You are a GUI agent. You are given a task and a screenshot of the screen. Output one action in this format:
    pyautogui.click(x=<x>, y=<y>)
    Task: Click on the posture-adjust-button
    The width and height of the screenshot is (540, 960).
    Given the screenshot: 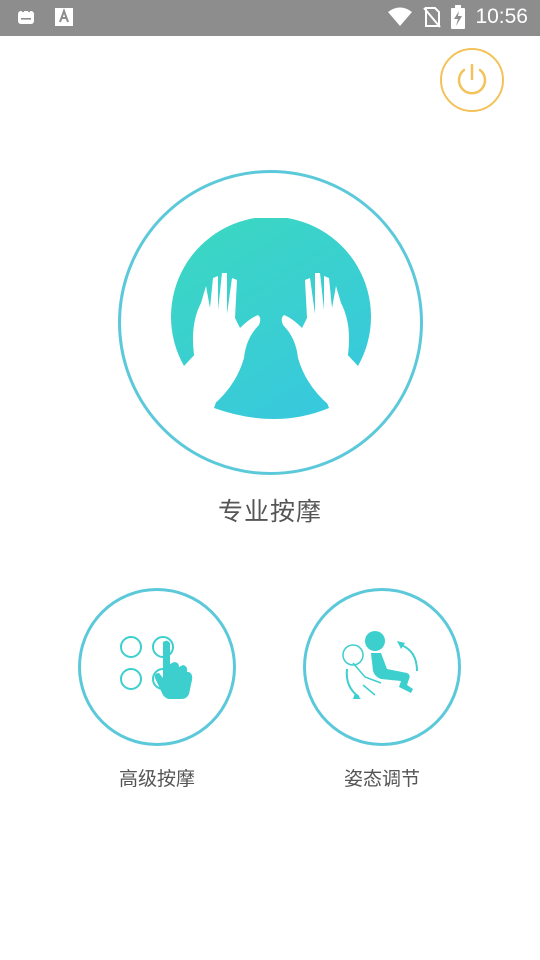 What is the action you would take?
    pyautogui.click(x=382, y=667)
    